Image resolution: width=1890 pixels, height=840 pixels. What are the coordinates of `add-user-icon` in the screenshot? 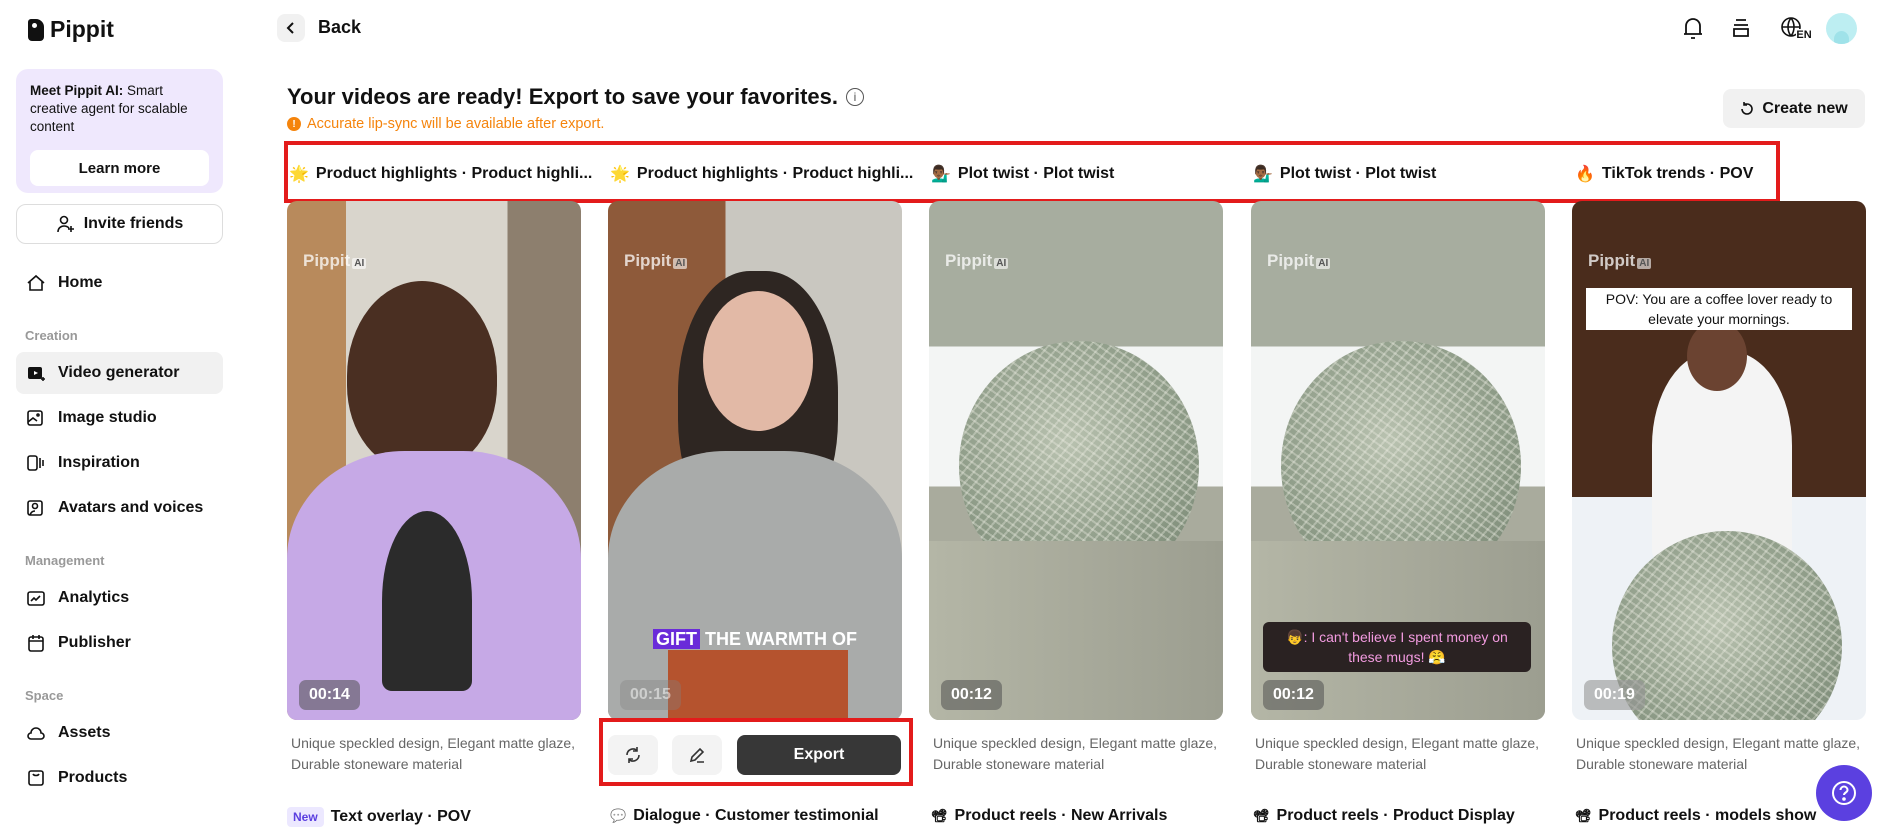 It's located at (65, 224).